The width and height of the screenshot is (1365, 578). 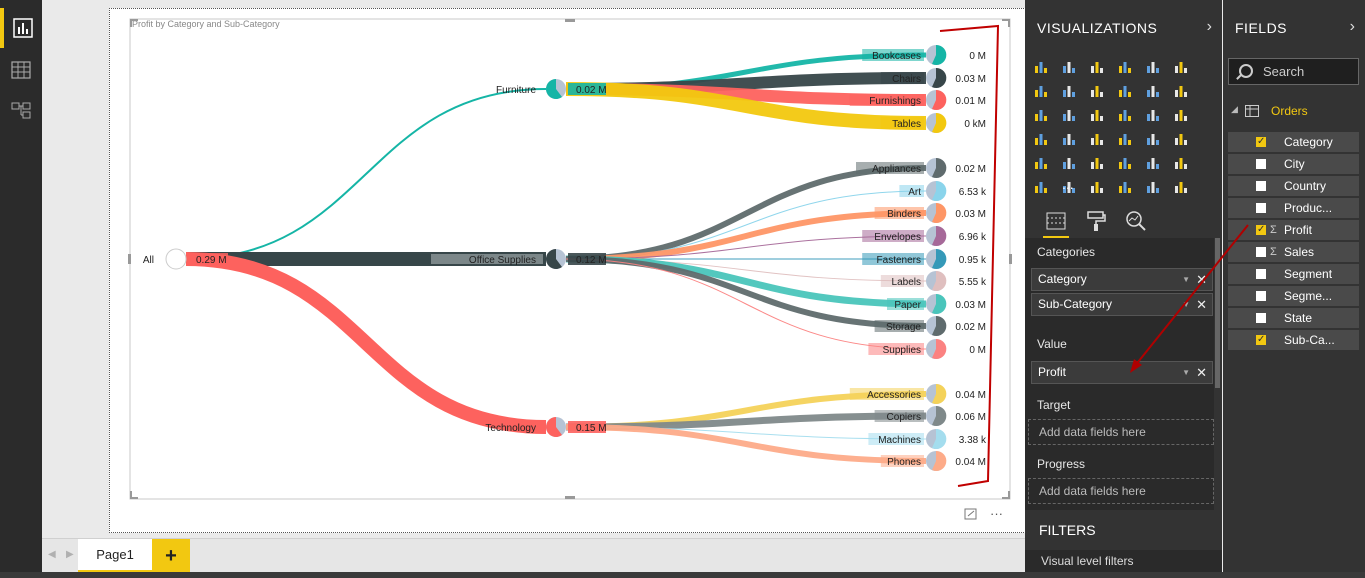 I want to click on tree-node-subcategory: Storage 0.02 M, so click(x=930, y=325).